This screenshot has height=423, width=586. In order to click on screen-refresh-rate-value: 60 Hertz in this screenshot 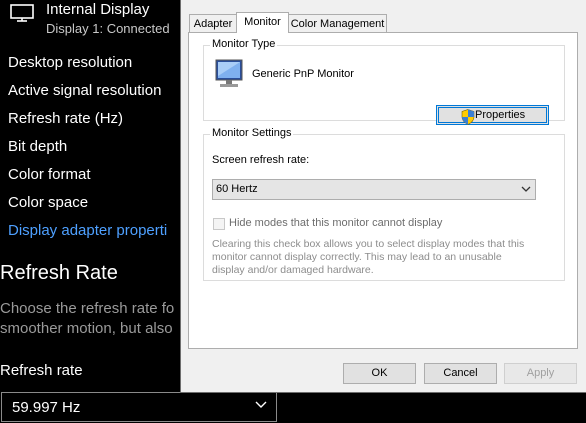, I will do `click(237, 189)`.